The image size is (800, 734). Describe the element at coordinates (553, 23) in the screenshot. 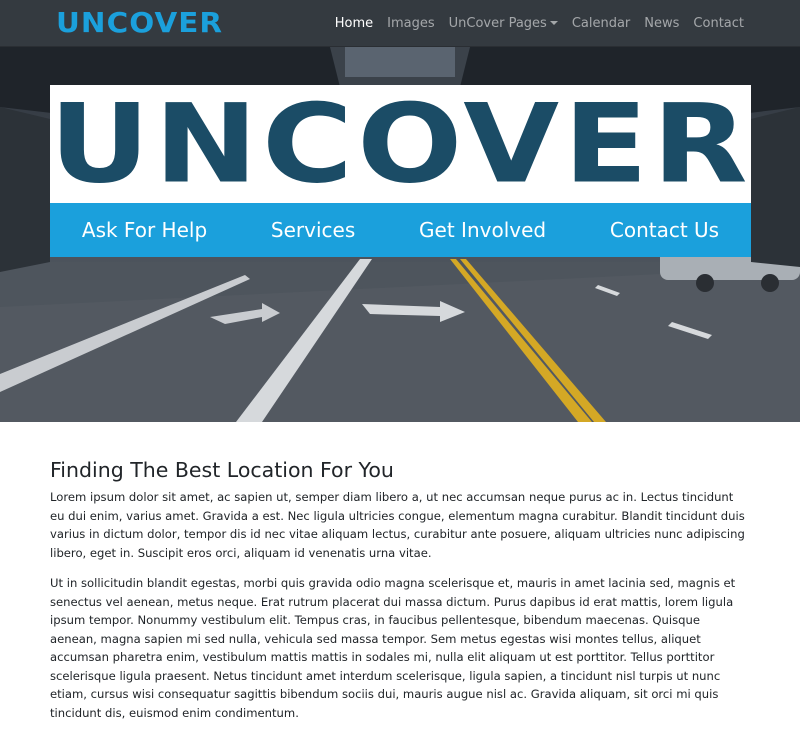

I see `caret-down-icon` at that location.